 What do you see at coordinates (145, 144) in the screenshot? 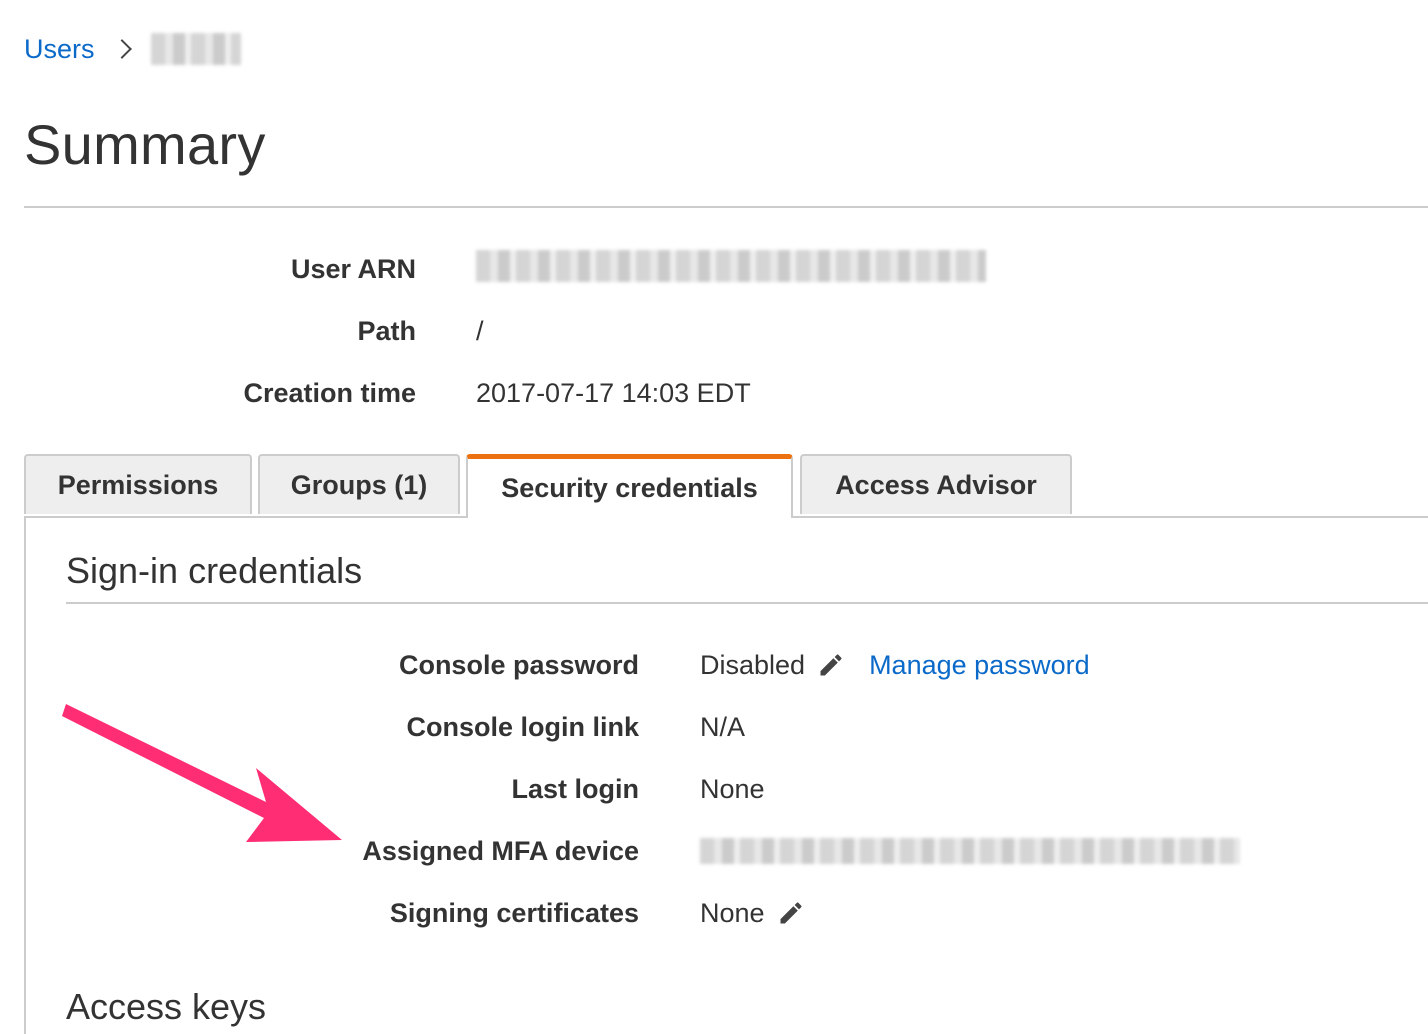
I see `page-title: Summary` at bounding box center [145, 144].